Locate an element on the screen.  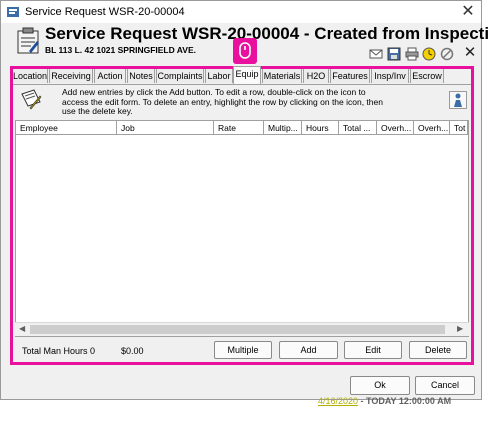
status-text: - TODAY 12:00:00 AM is located at coordinates (405, 401).